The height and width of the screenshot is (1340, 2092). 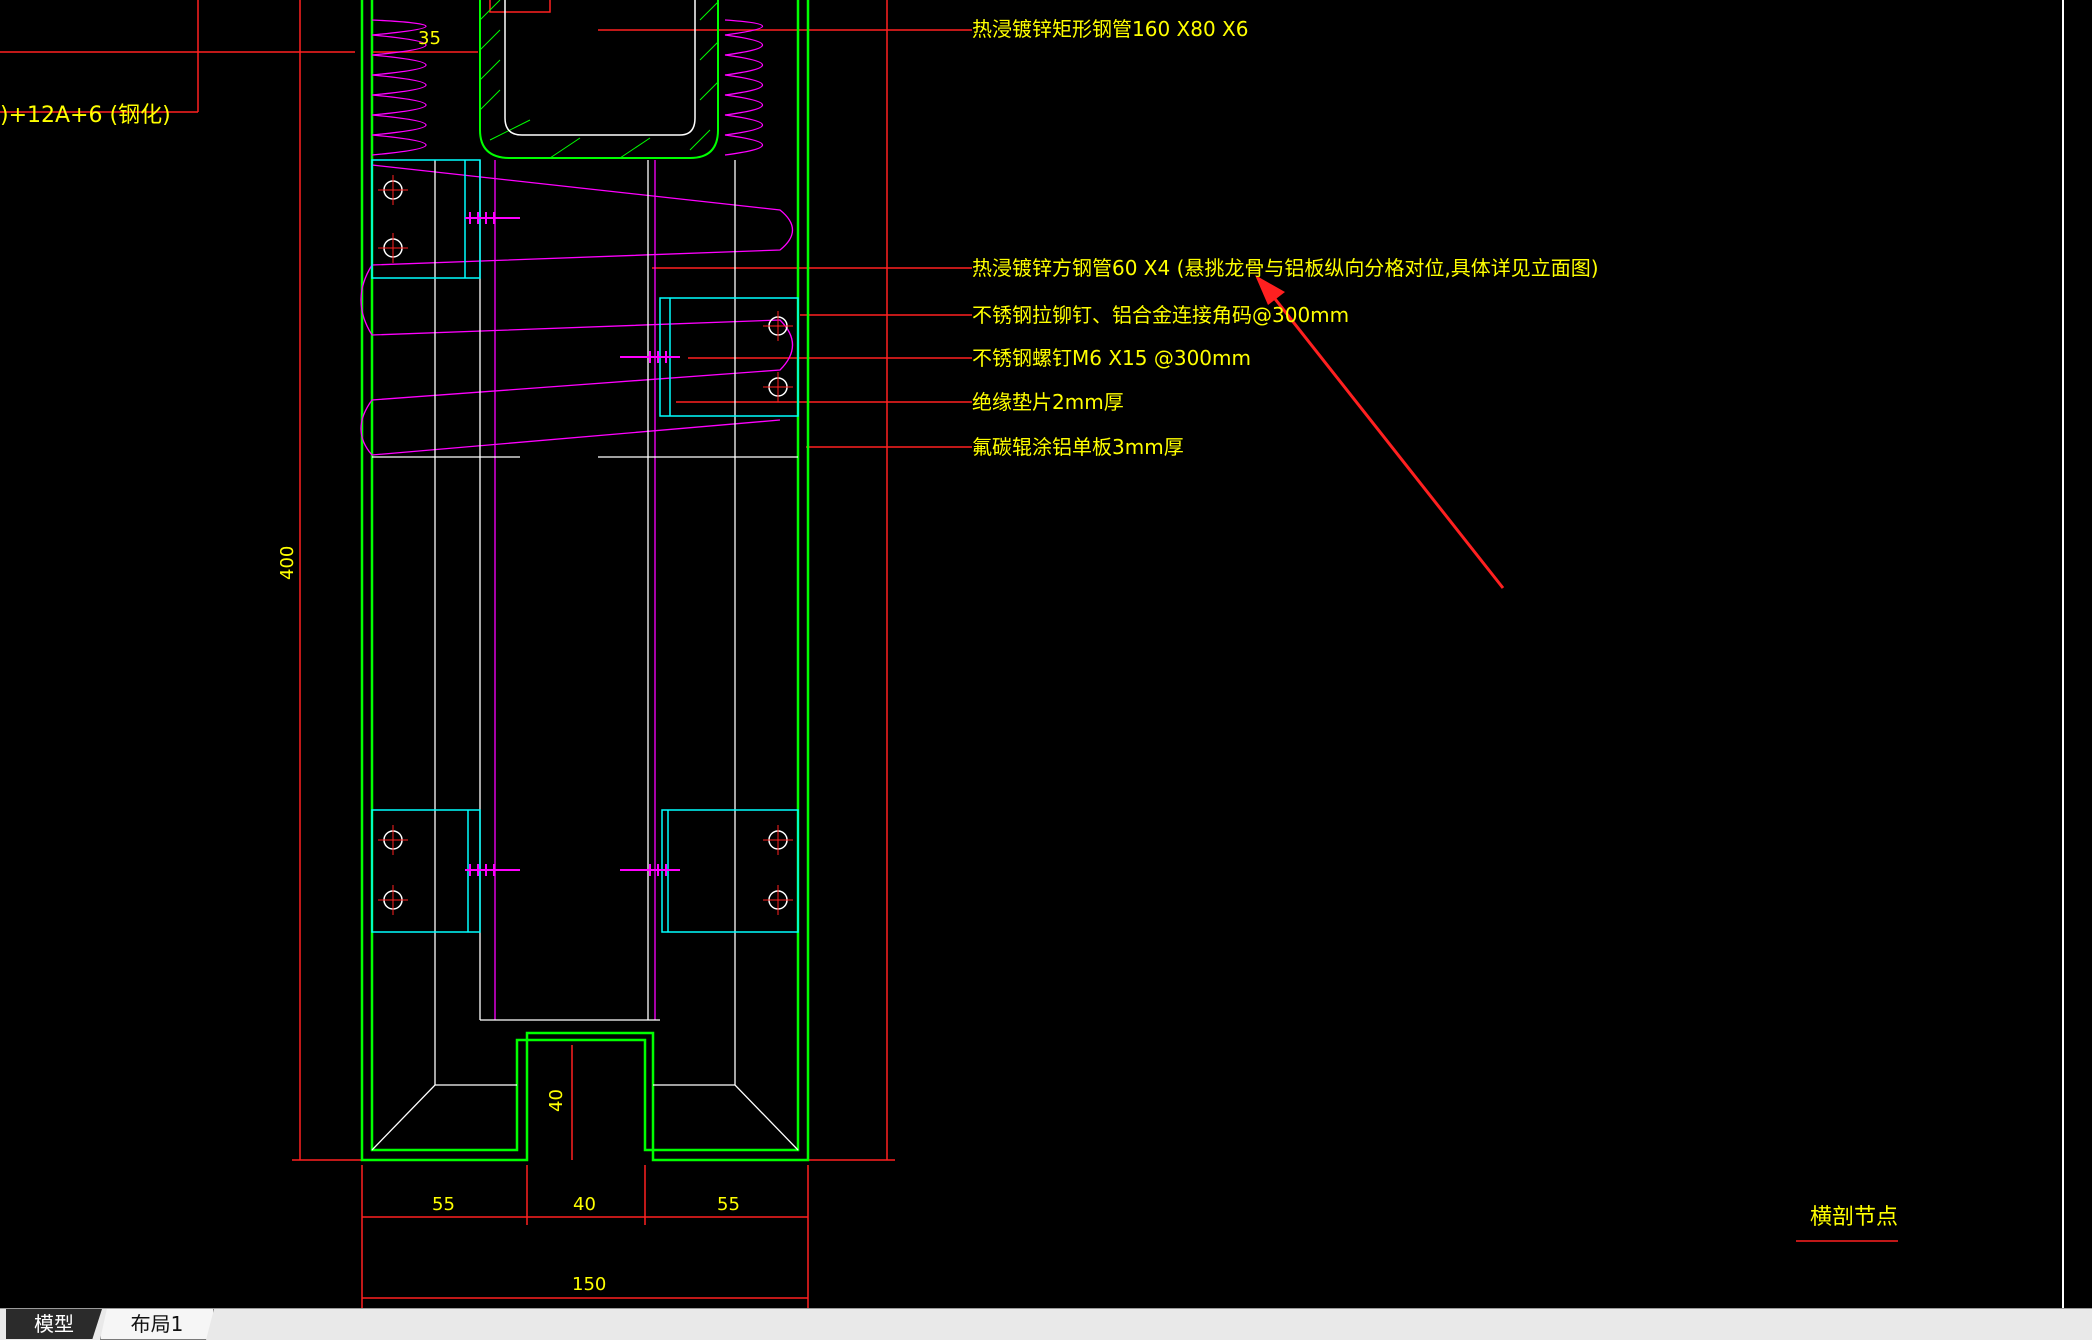 I want to click on layout-tab-bar: 模型 布局1, so click(x=1046, y=1324).